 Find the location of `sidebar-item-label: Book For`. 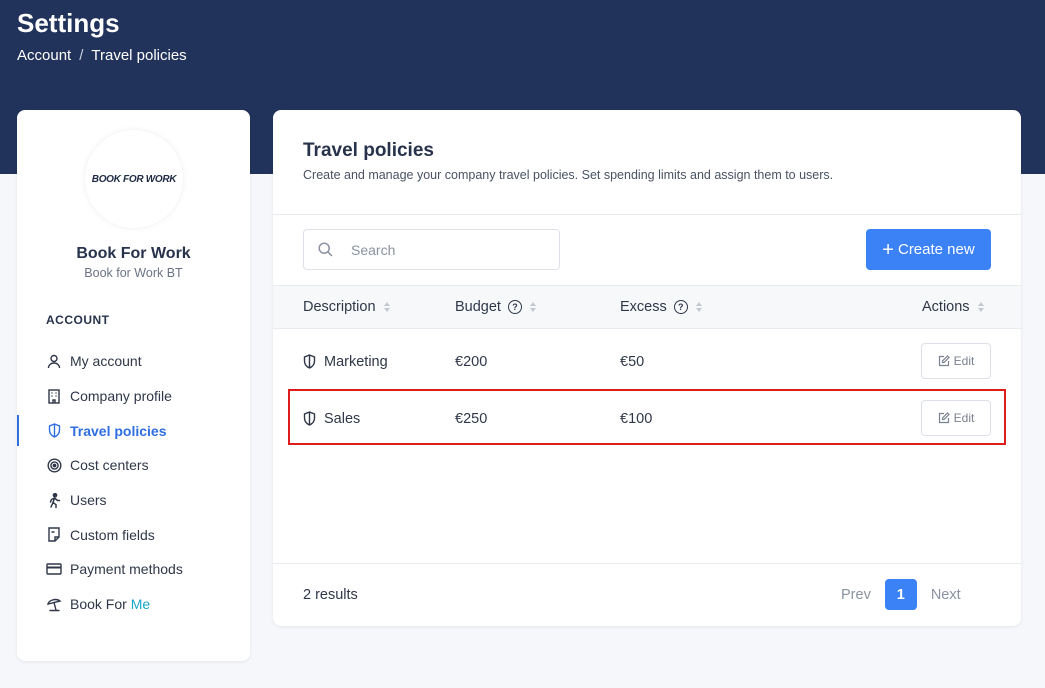

sidebar-item-label: Book For is located at coordinates (100, 604).